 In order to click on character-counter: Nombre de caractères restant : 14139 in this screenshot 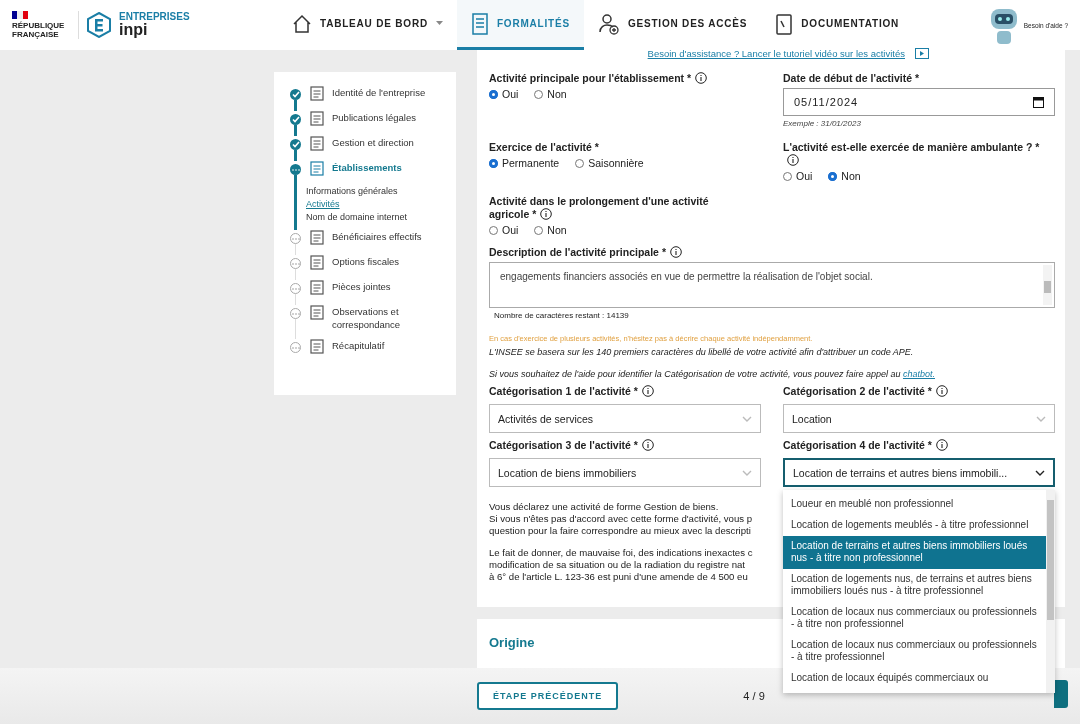, I will do `click(561, 315)`.